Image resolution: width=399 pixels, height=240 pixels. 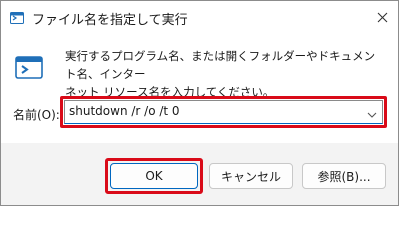 What do you see at coordinates (220, 65) in the screenshot?
I see `description-line: 実行するプログラム名、または開くフォルダーやドキュメント名、インター` at bounding box center [220, 65].